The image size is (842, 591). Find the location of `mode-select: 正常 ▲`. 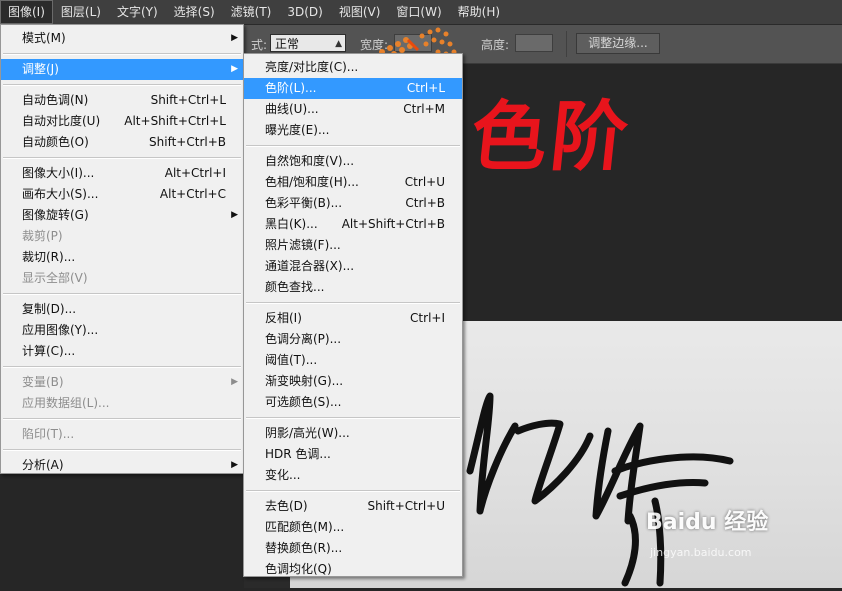

mode-select: 正常 ▲ is located at coordinates (308, 43).